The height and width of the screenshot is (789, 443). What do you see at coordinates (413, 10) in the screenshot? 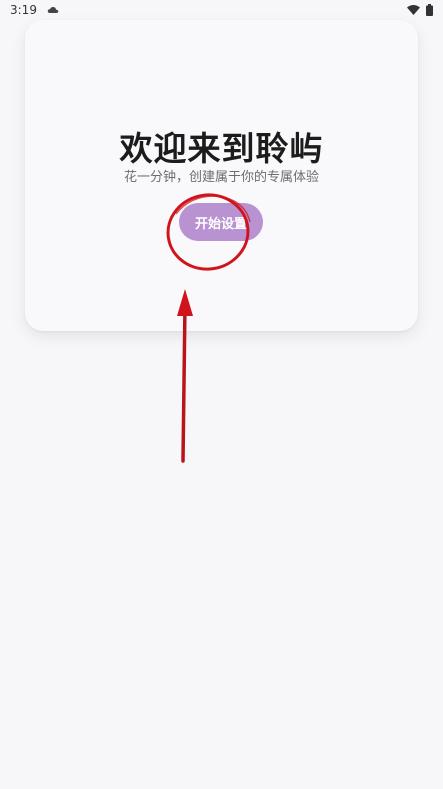
I see `wifi-icon` at bounding box center [413, 10].